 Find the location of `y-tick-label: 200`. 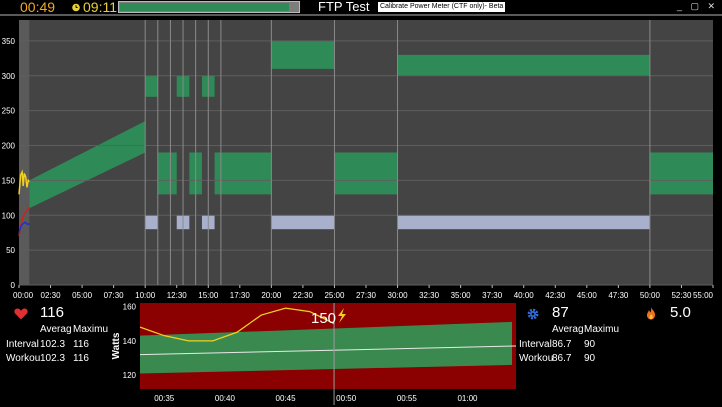

y-tick-label: 200 is located at coordinates (9, 146).